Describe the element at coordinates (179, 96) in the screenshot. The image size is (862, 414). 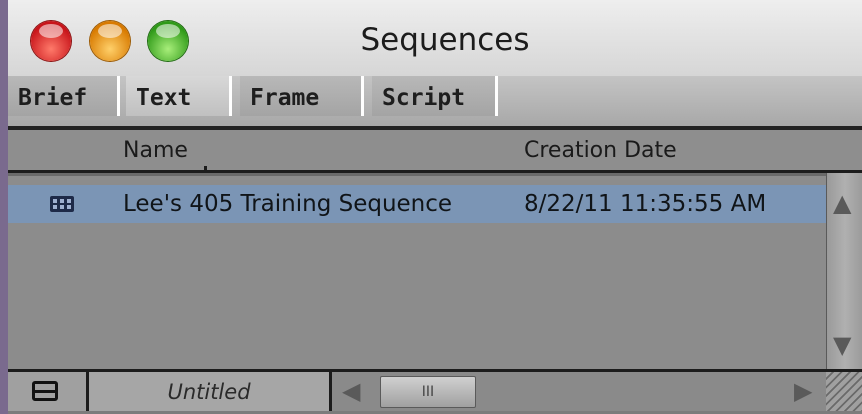
I see `tab-text: Text` at that location.